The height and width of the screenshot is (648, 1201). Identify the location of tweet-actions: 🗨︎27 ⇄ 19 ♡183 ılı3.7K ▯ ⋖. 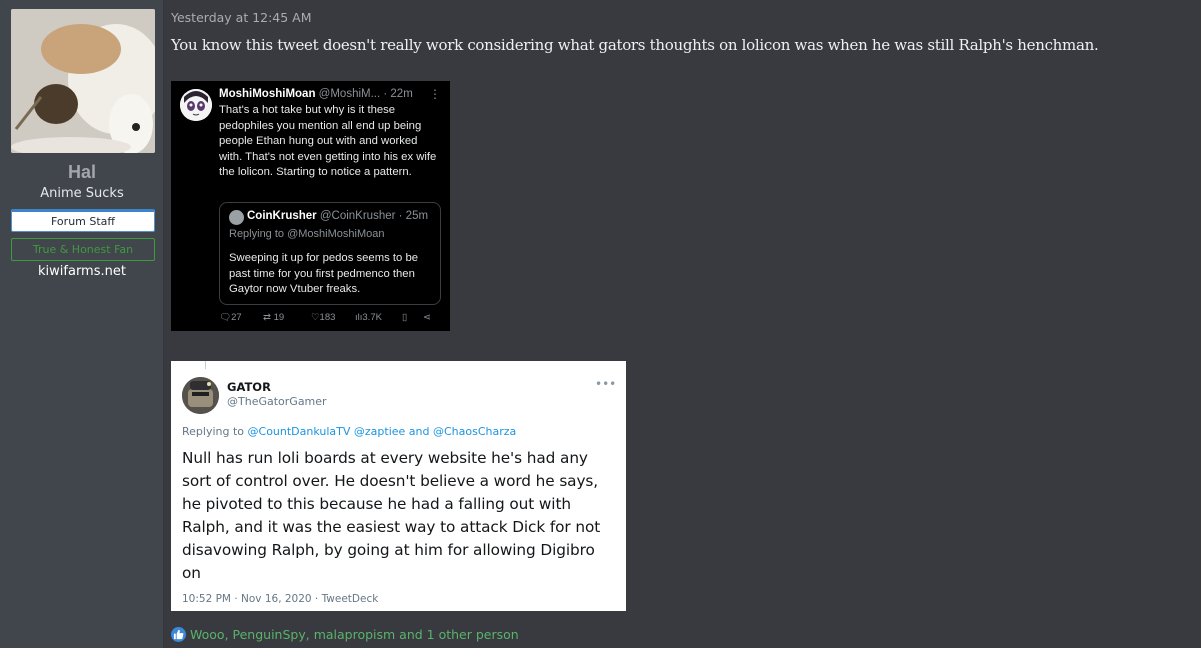
(330, 319).